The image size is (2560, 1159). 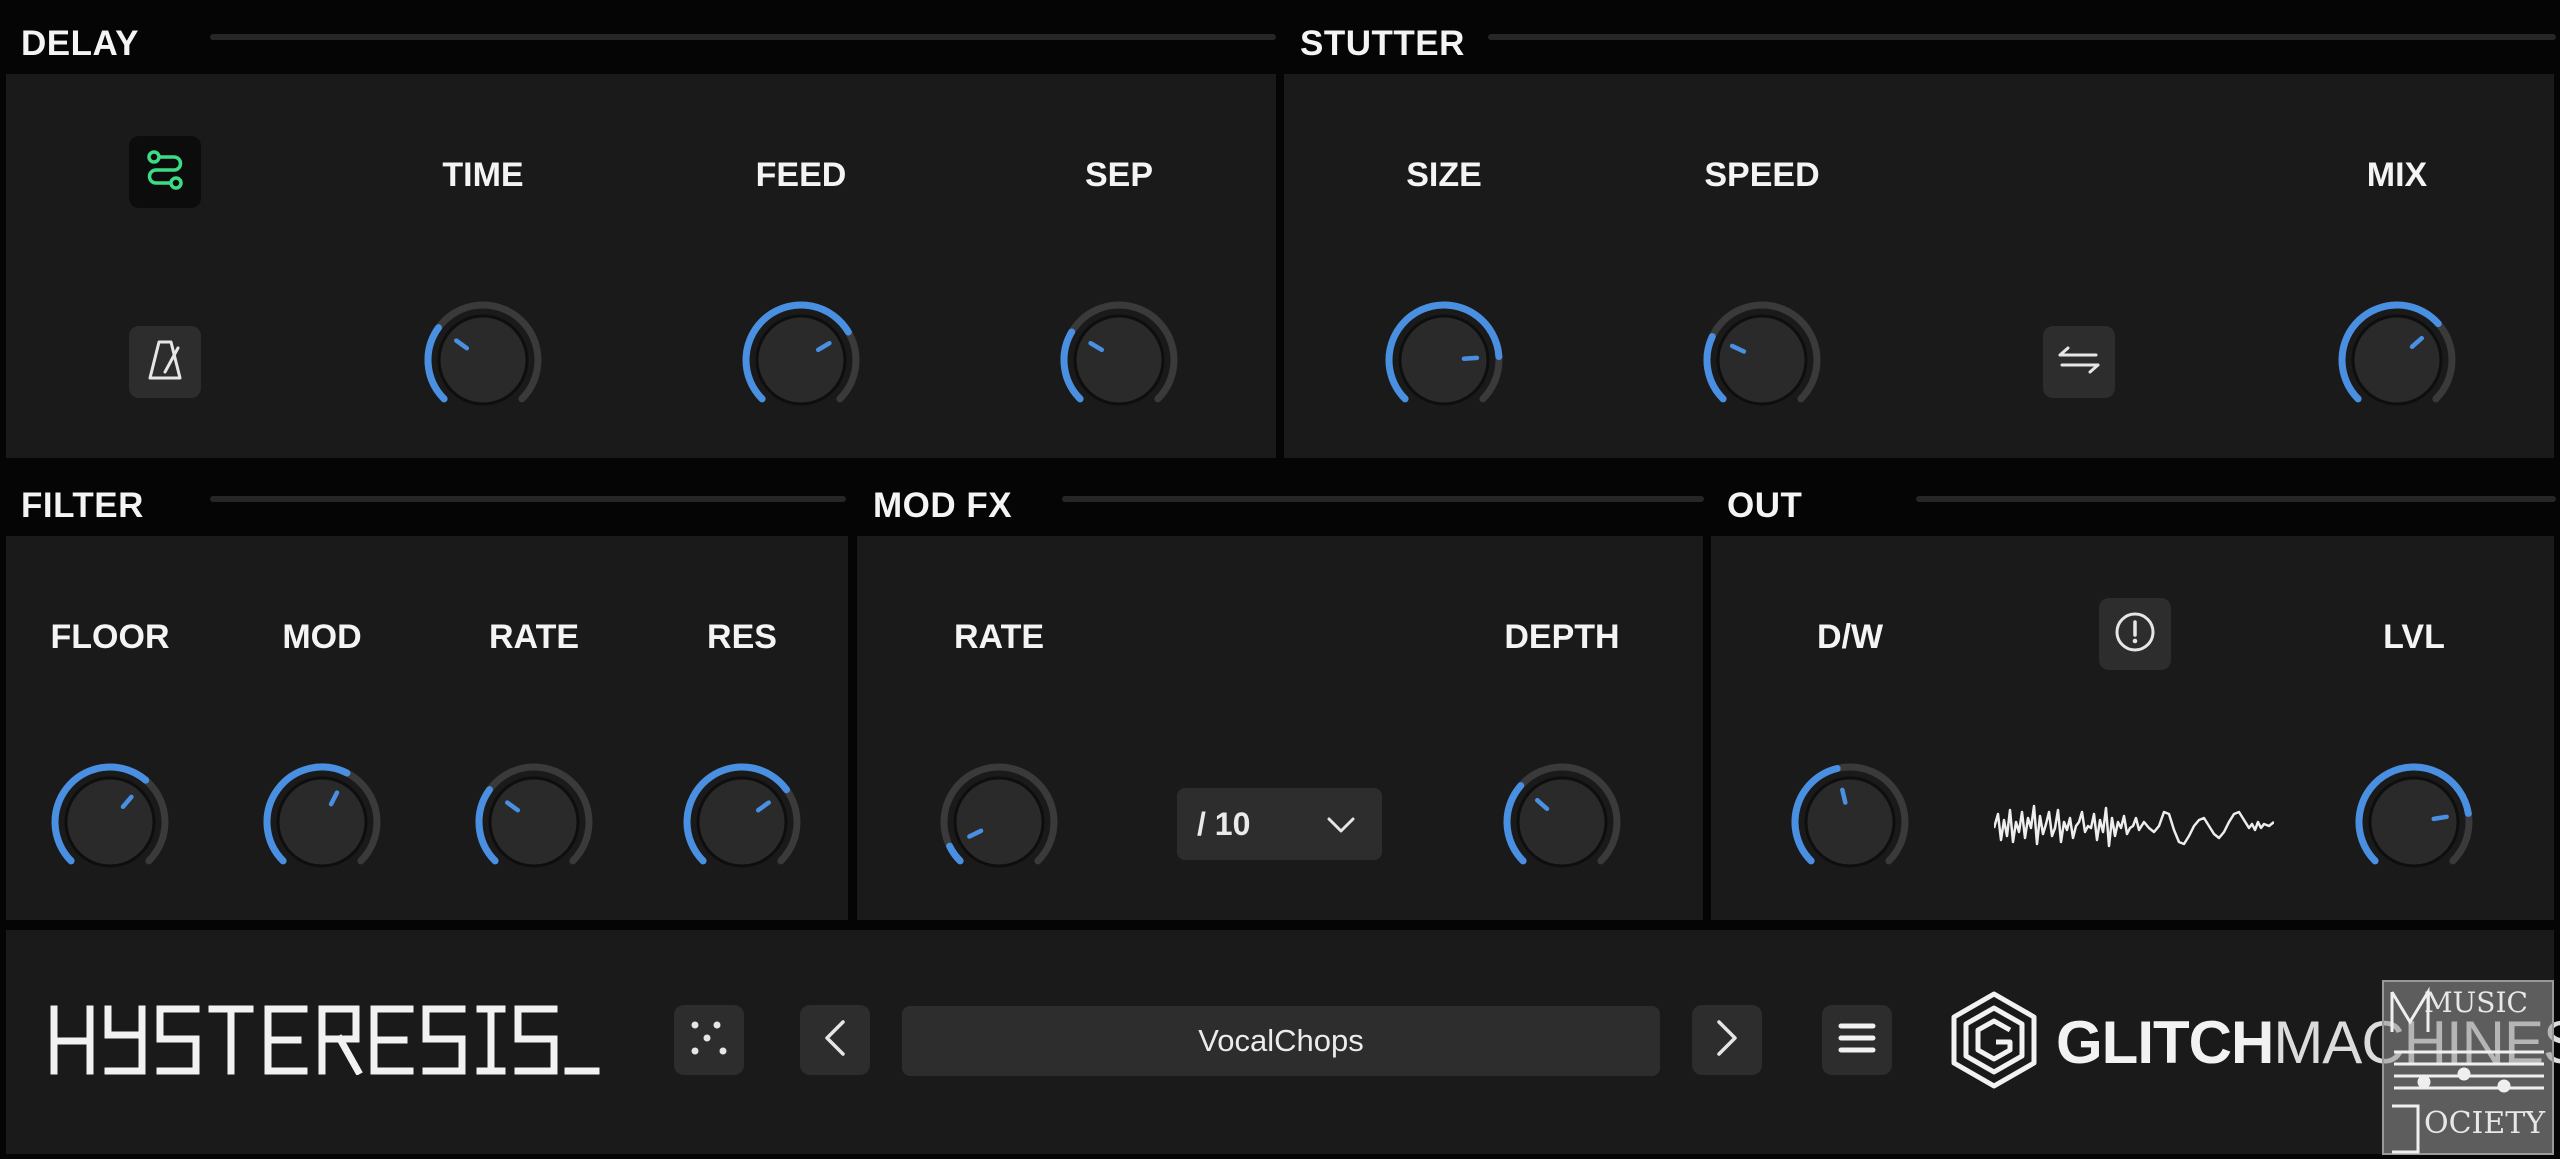 What do you see at coordinates (2397, 175) in the screenshot?
I see `stutter-mix-label: MIX` at bounding box center [2397, 175].